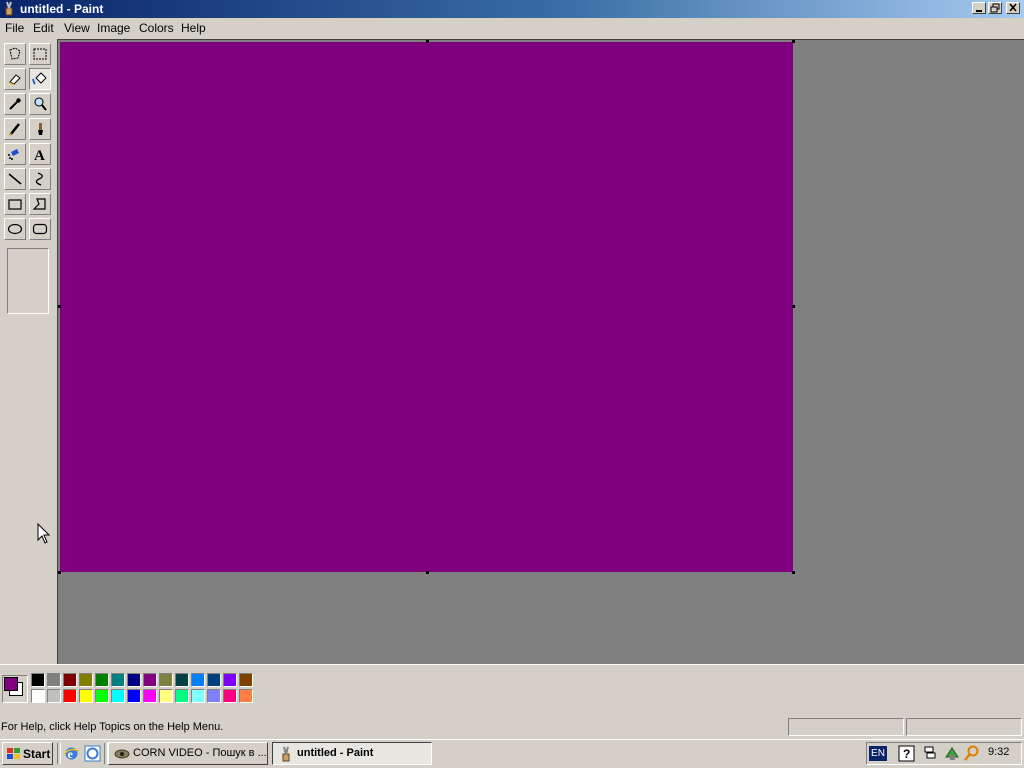 The height and width of the screenshot is (768, 1024). What do you see at coordinates (929, 755) in the screenshot?
I see `network-icon` at bounding box center [929, 755].